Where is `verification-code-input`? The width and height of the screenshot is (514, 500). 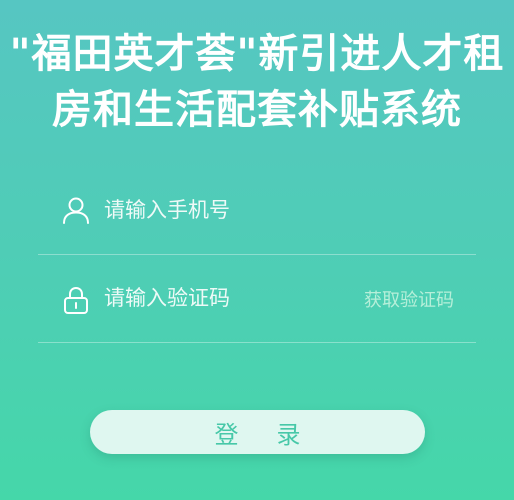
verification-code-input is located at coordinates (219, 298).